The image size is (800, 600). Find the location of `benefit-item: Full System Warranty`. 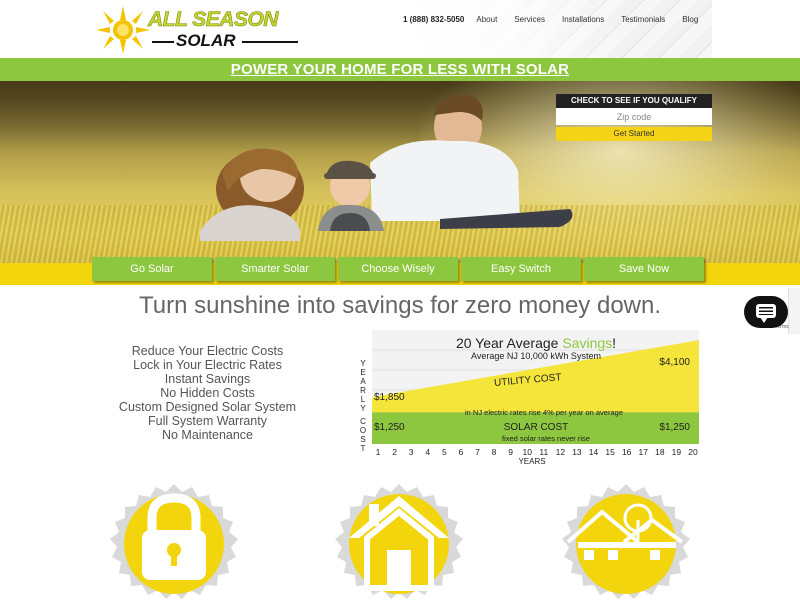

benefit-item: Full System Warranty is located at coordinates (207, 421).